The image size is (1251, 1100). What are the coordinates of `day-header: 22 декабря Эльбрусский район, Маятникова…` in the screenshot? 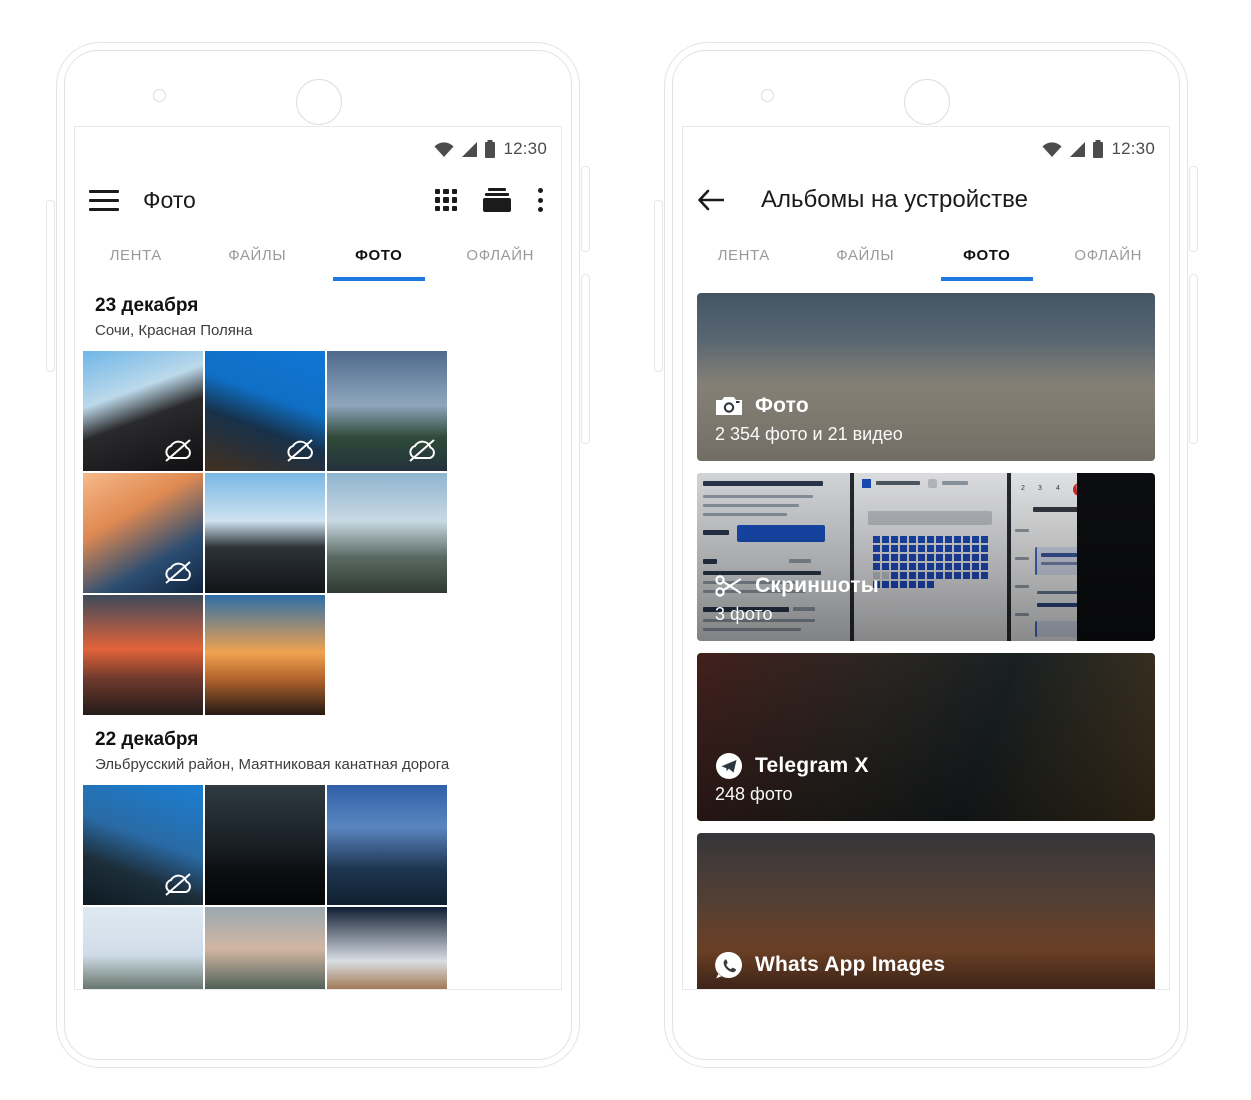 It's located at (318, 744).